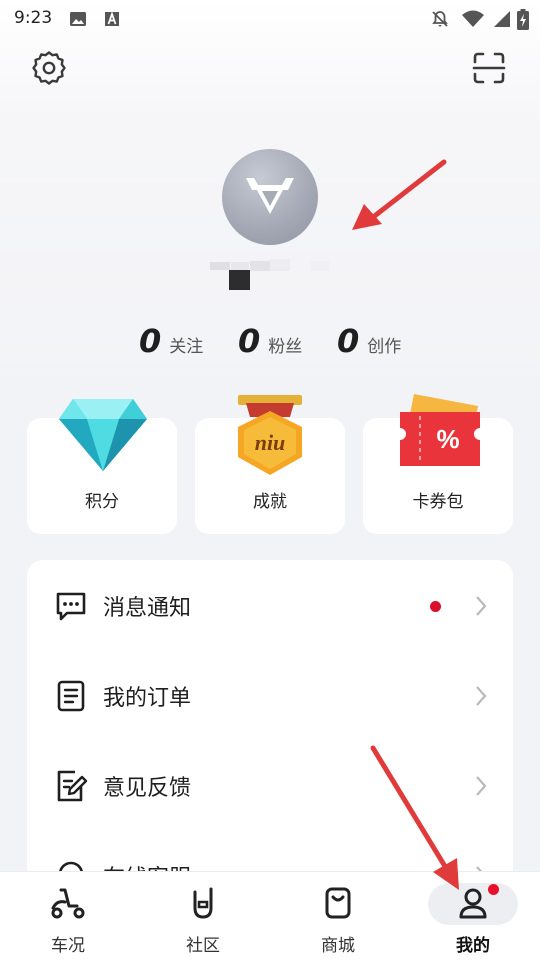 The height and width of the screenshot is (960, 540). What do you see at coordinates (270, 695) in the screenshot?
I see `menu-item-orders: 我的订单` at bounding box center [270, 695].